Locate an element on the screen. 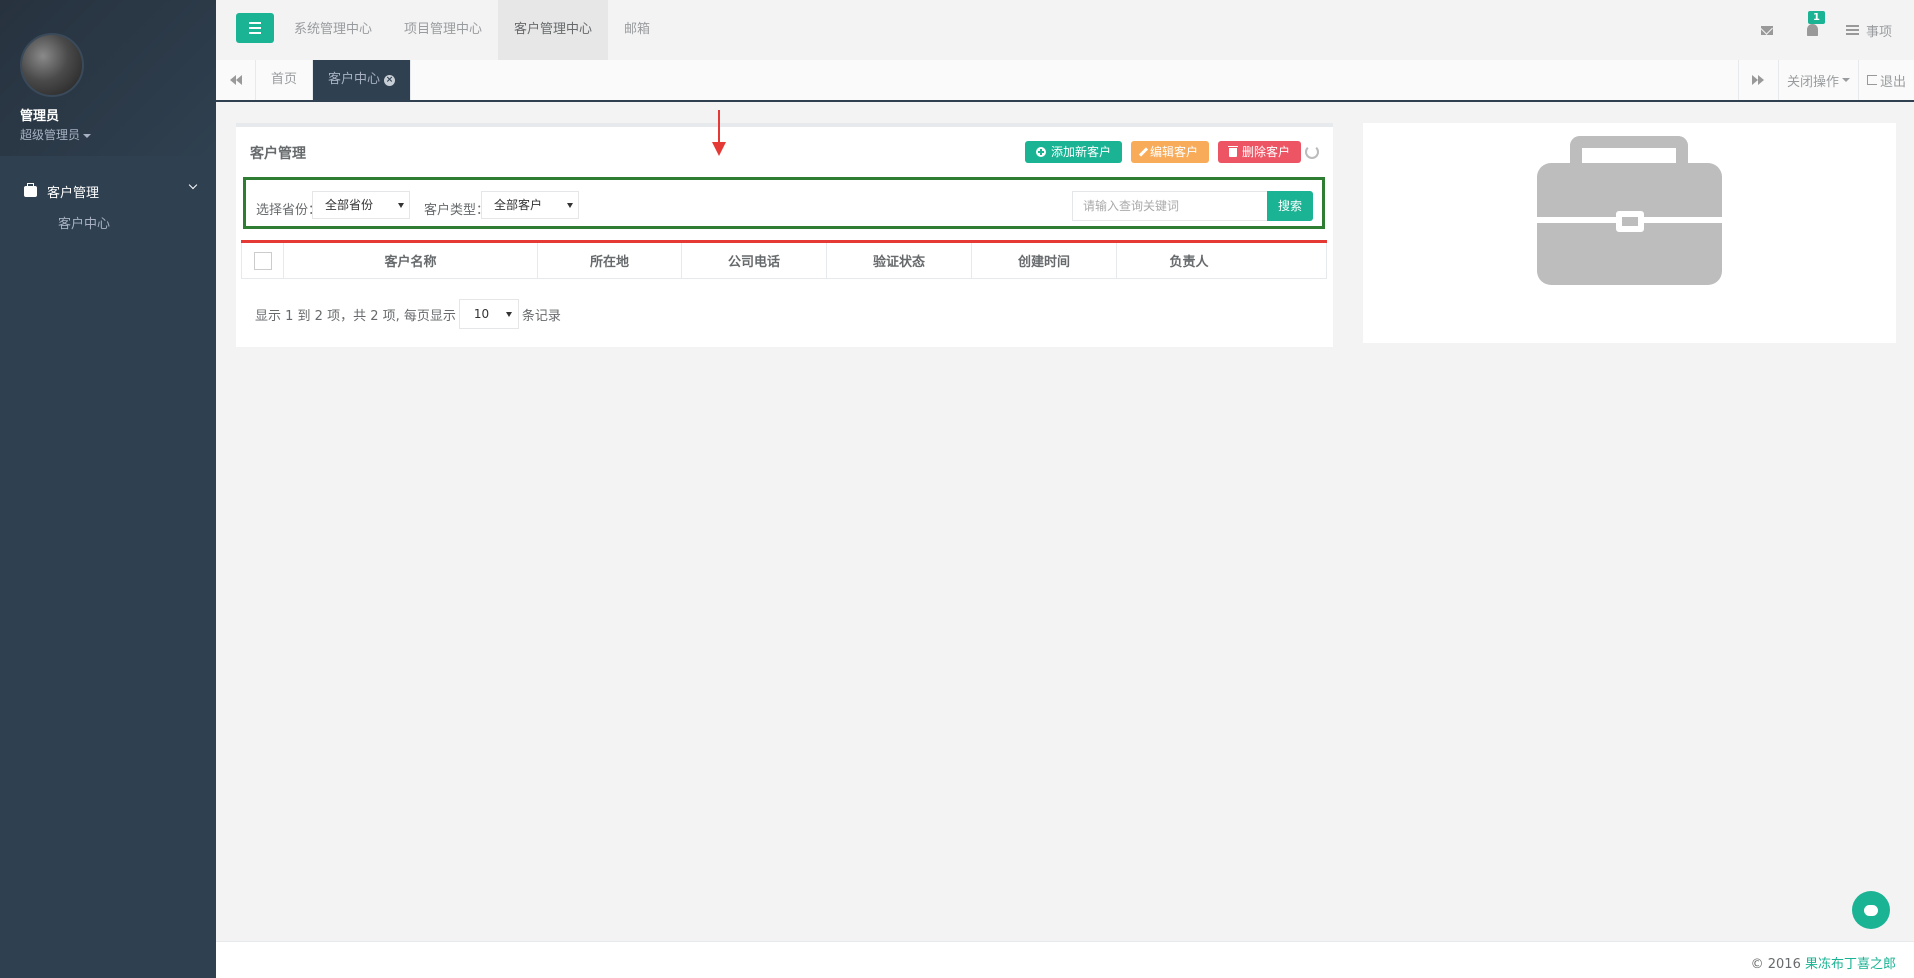  page-size-select: 10 is located at coordinates (488, 314).